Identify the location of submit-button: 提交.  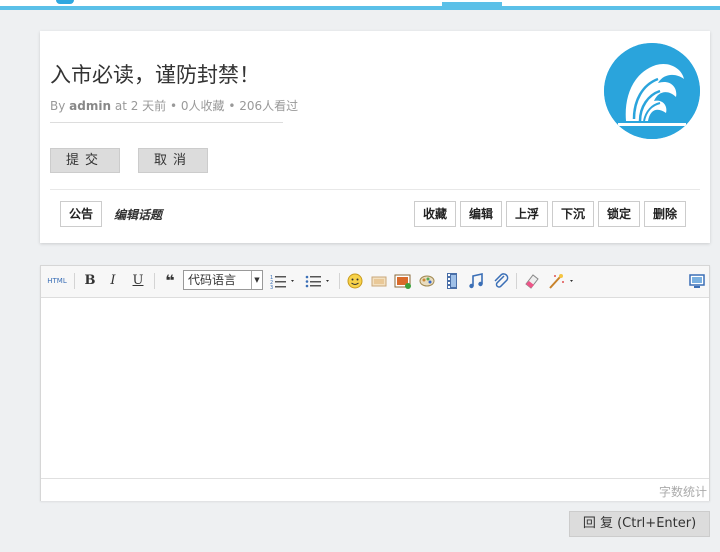
(85, 160).